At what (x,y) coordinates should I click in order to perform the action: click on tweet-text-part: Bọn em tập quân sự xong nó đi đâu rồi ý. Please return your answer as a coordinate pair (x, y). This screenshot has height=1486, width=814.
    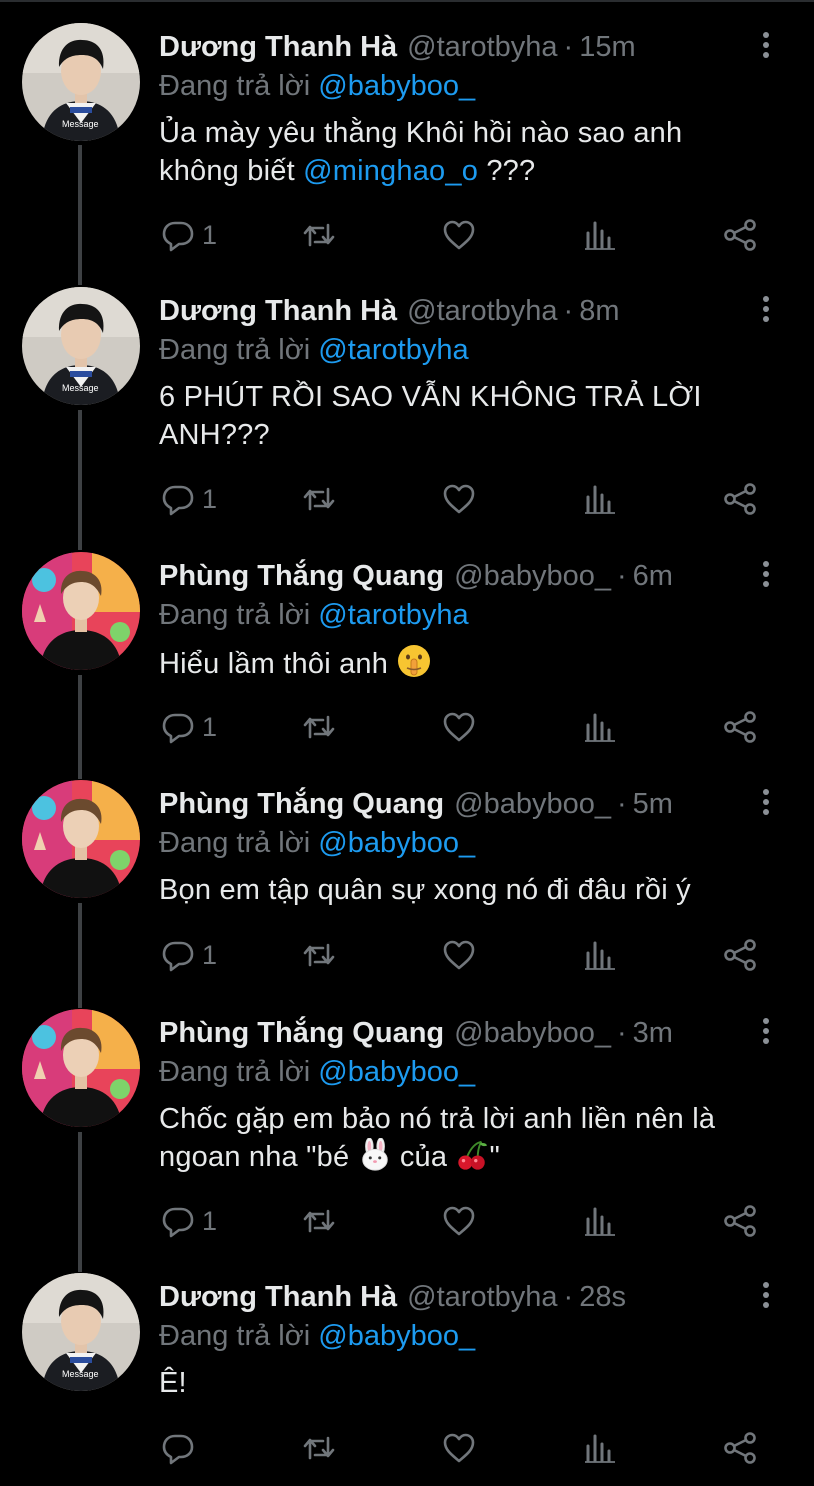
    Looking at the image, I should click on (425, 890).